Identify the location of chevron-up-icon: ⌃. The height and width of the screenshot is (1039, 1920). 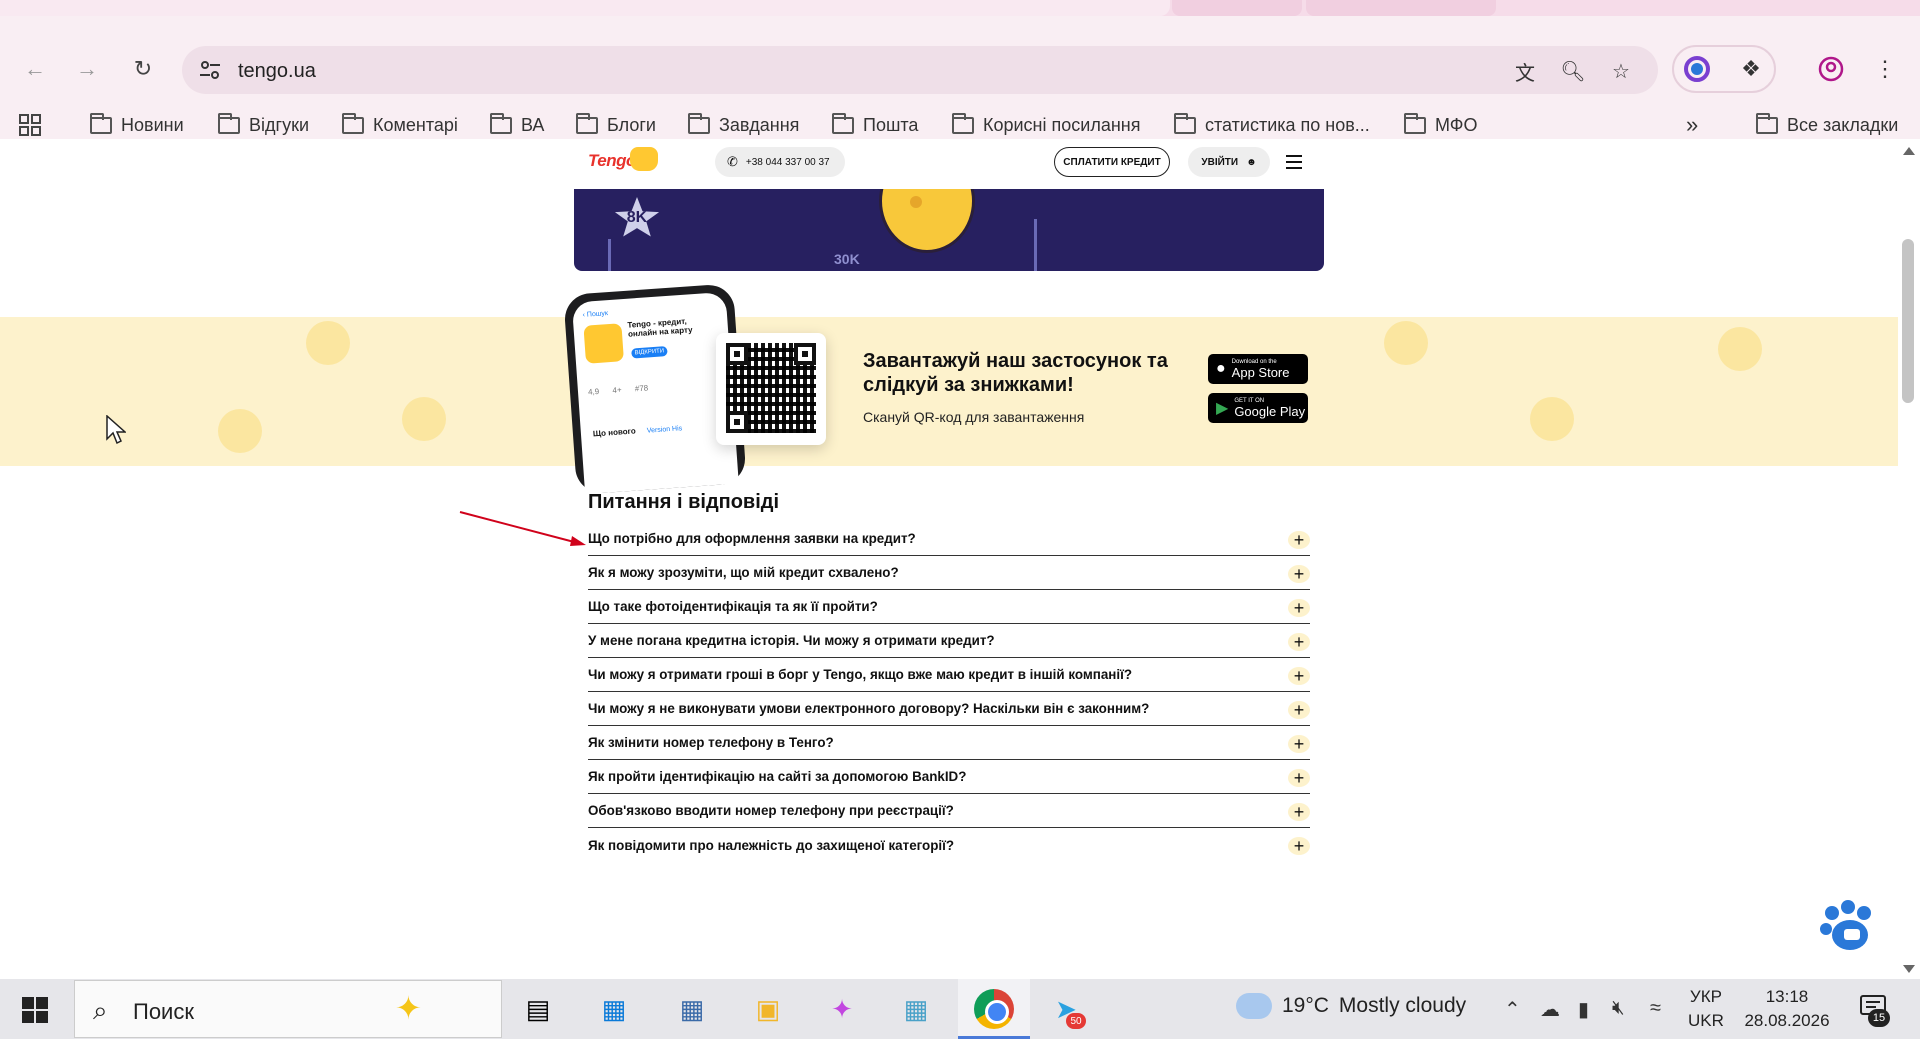
(1512, 1009).